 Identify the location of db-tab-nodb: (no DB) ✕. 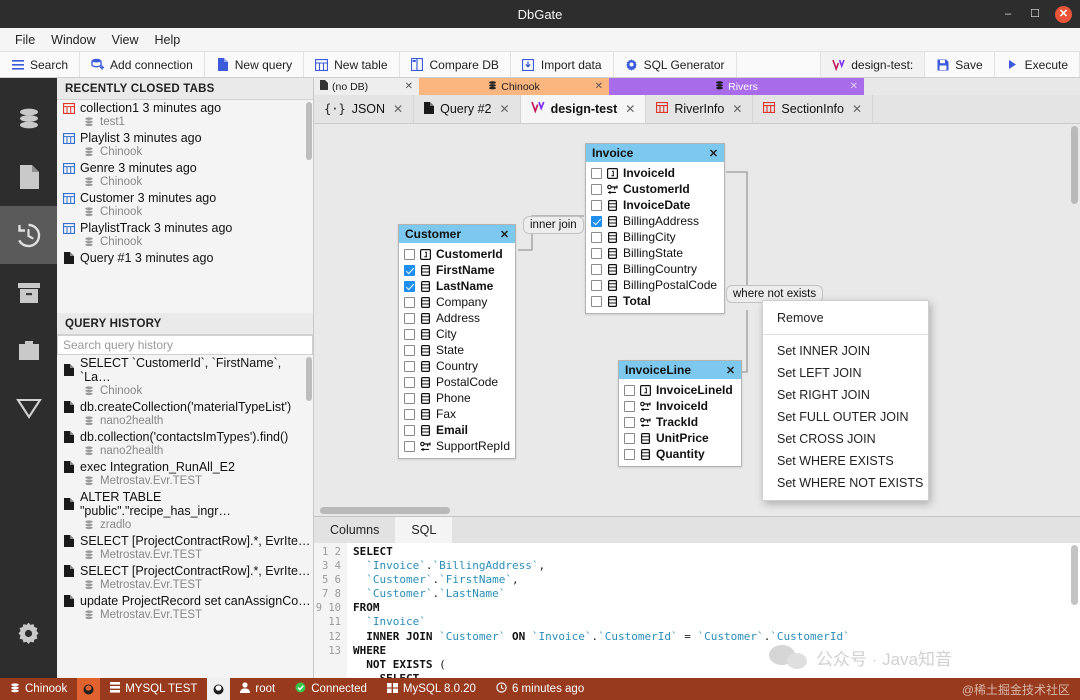
(366, 86).